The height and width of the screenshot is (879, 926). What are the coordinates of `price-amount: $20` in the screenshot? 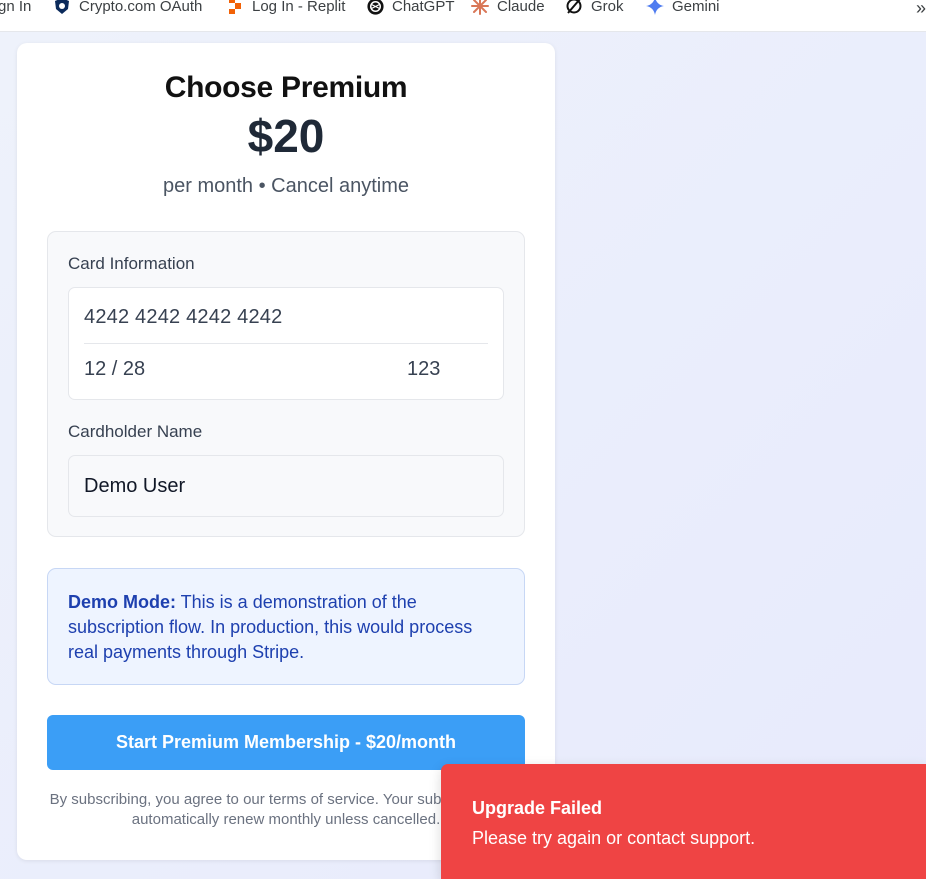 It's located at (286, 136).